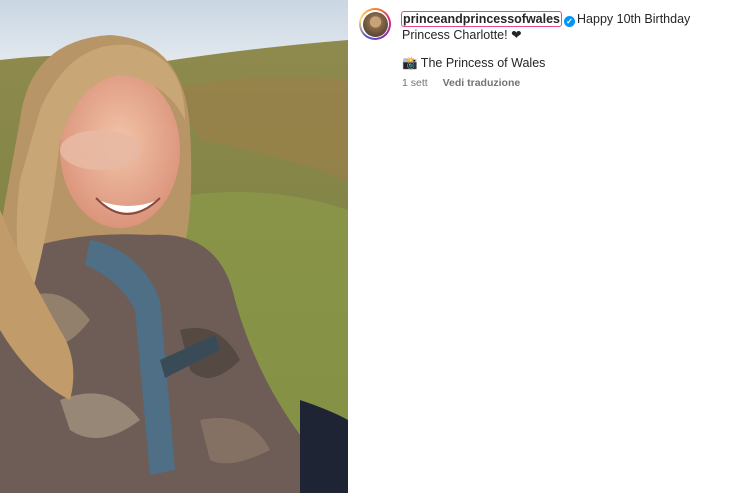 The image size is (740, 493). I want to click on verified-badge-icon: ✓, so click(570, 21).